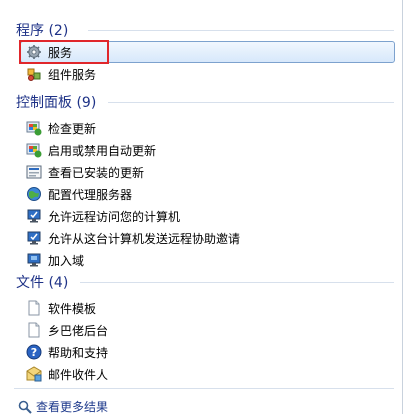 This screenshot has height=417, width=414. Describe the element at coordinates (207, 330) in the screenshot. I see `result-item-backend: 乡巴佬后台` at that location.